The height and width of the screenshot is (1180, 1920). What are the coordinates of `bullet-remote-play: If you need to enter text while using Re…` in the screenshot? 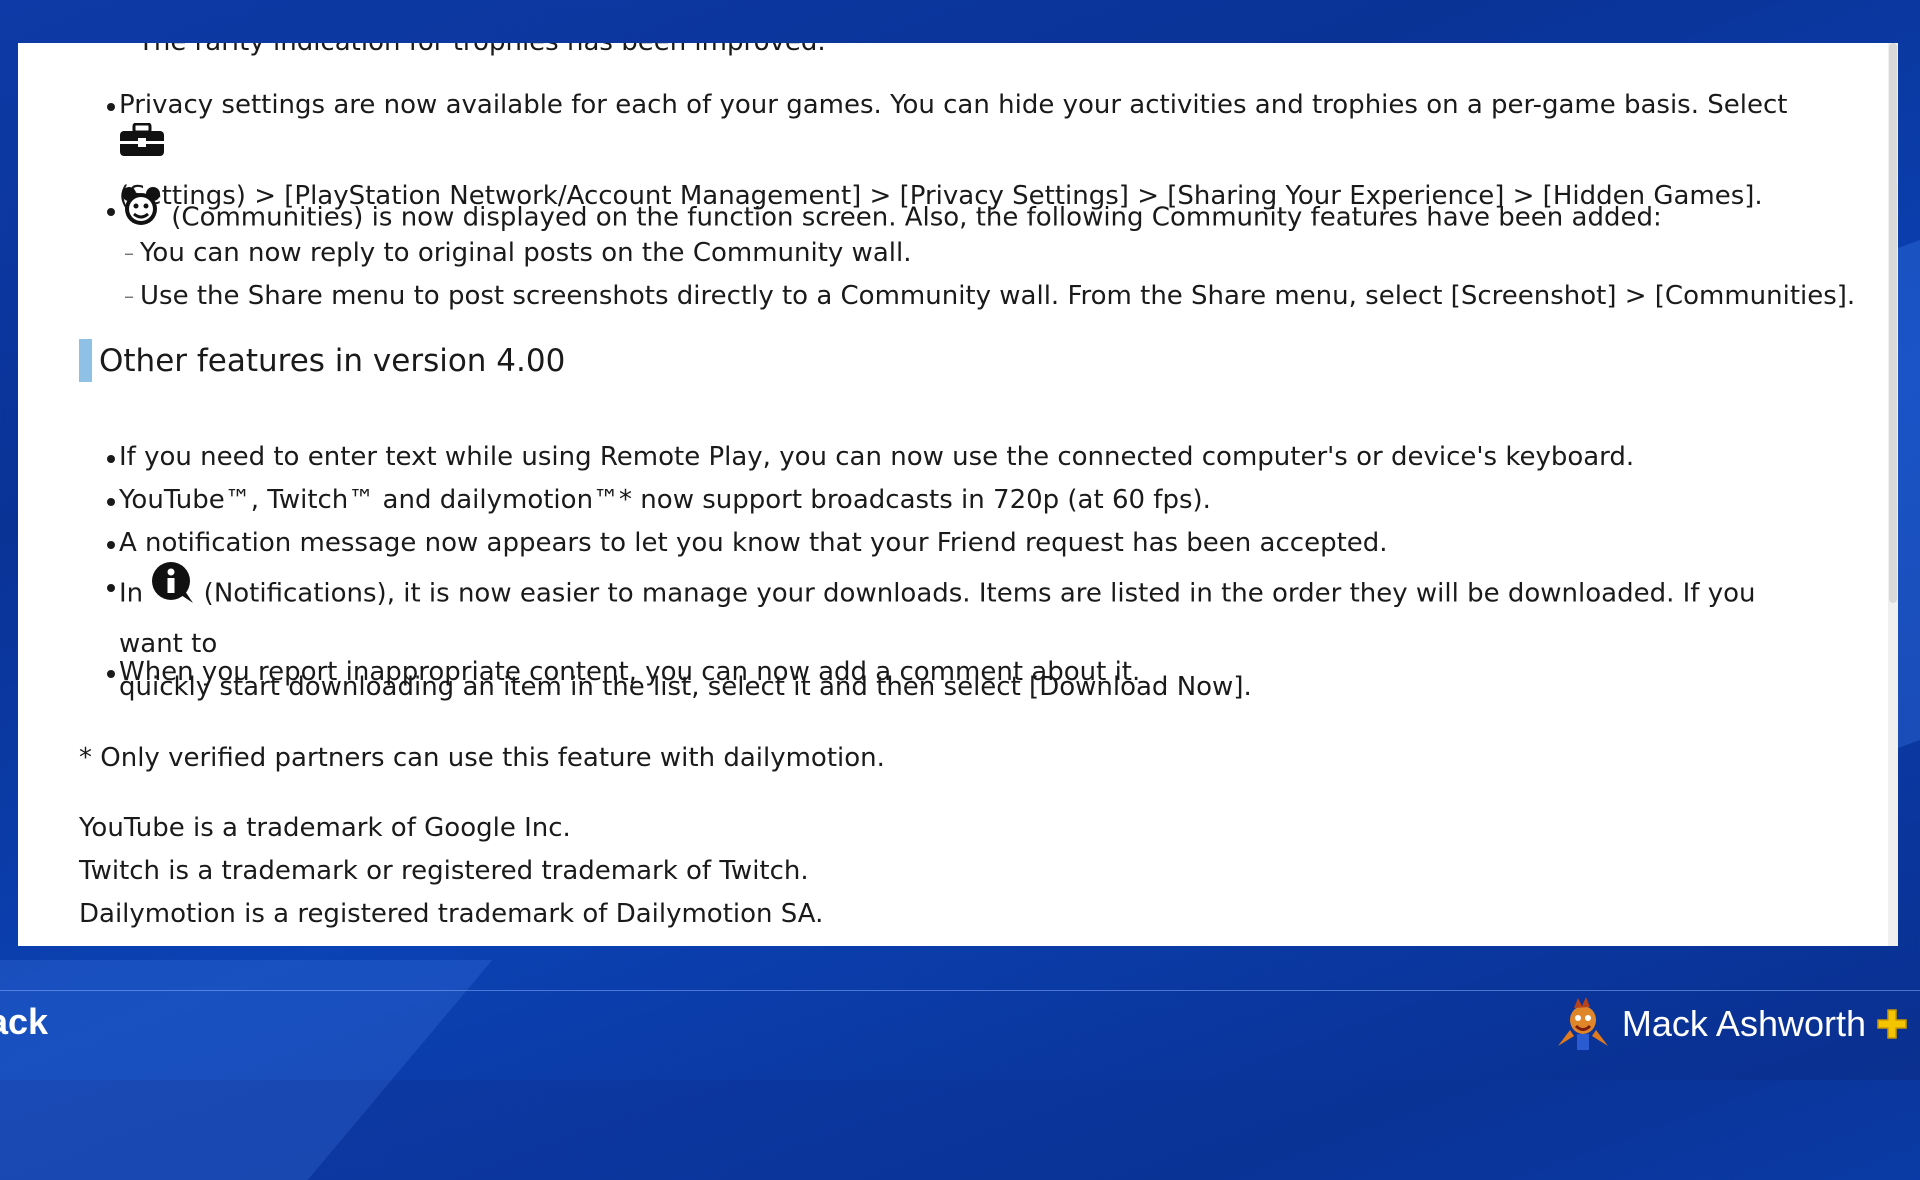 It's located at (953, 457).